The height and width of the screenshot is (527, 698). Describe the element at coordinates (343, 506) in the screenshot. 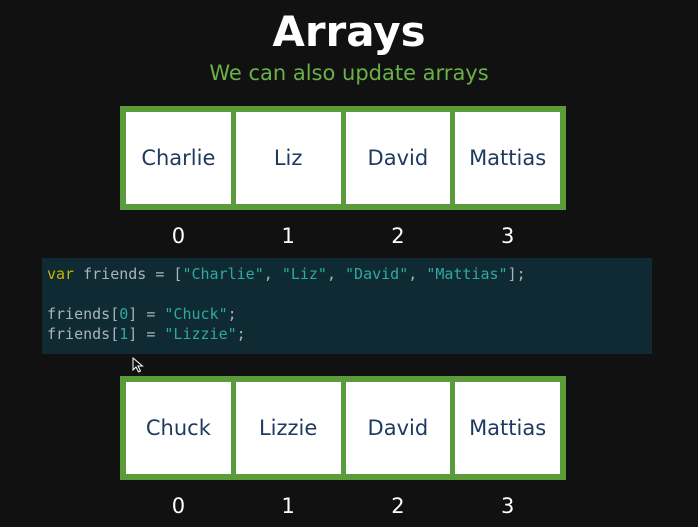

I see `array-after-indices: 0 1 2 3` at that location.